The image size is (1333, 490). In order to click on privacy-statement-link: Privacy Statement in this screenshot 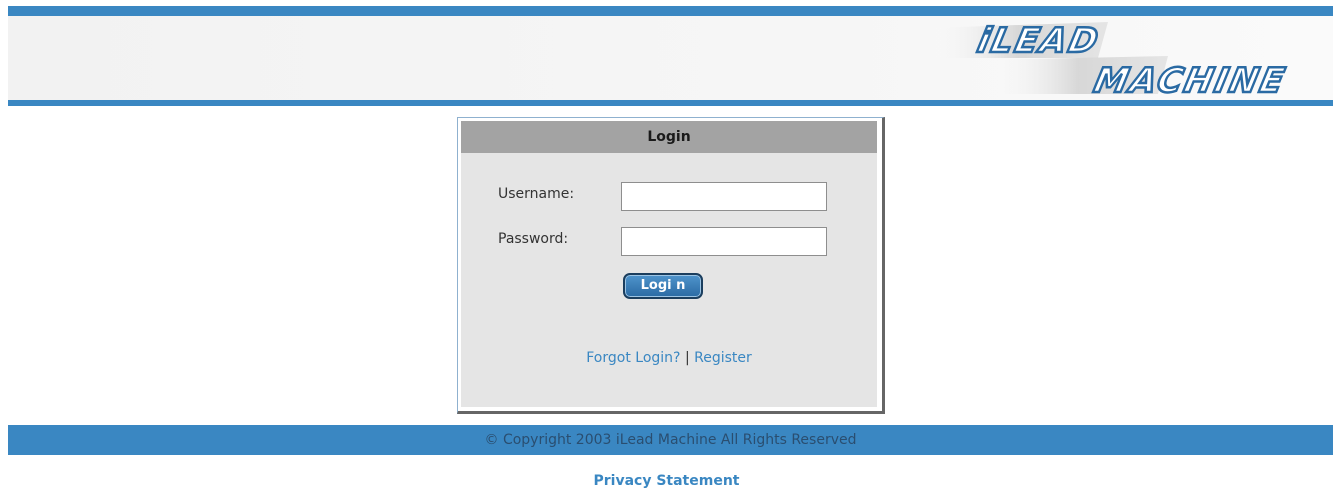, I will do `click(667, 481)`.